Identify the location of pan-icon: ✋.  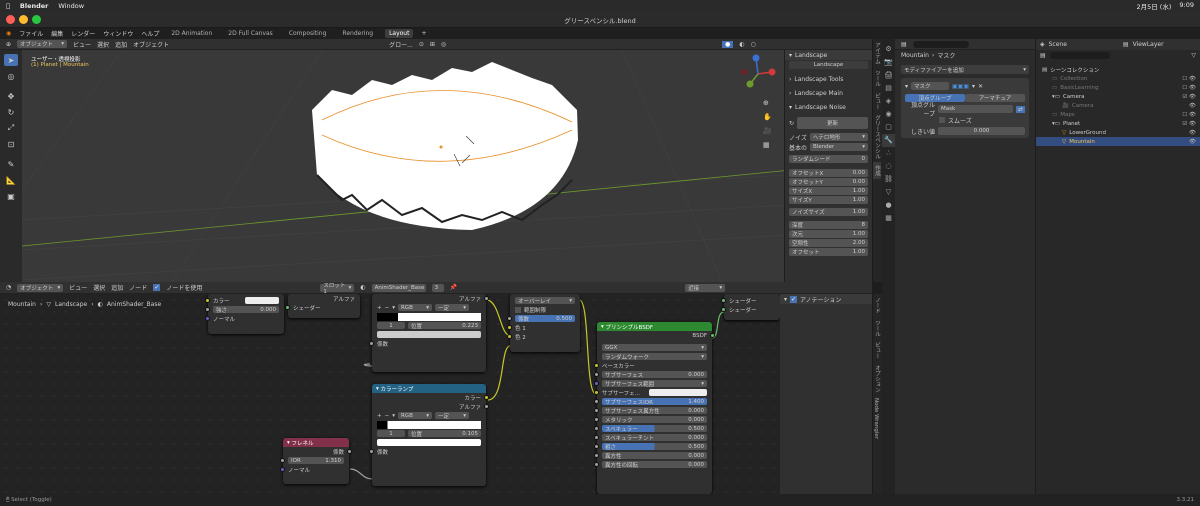
(767, 117).